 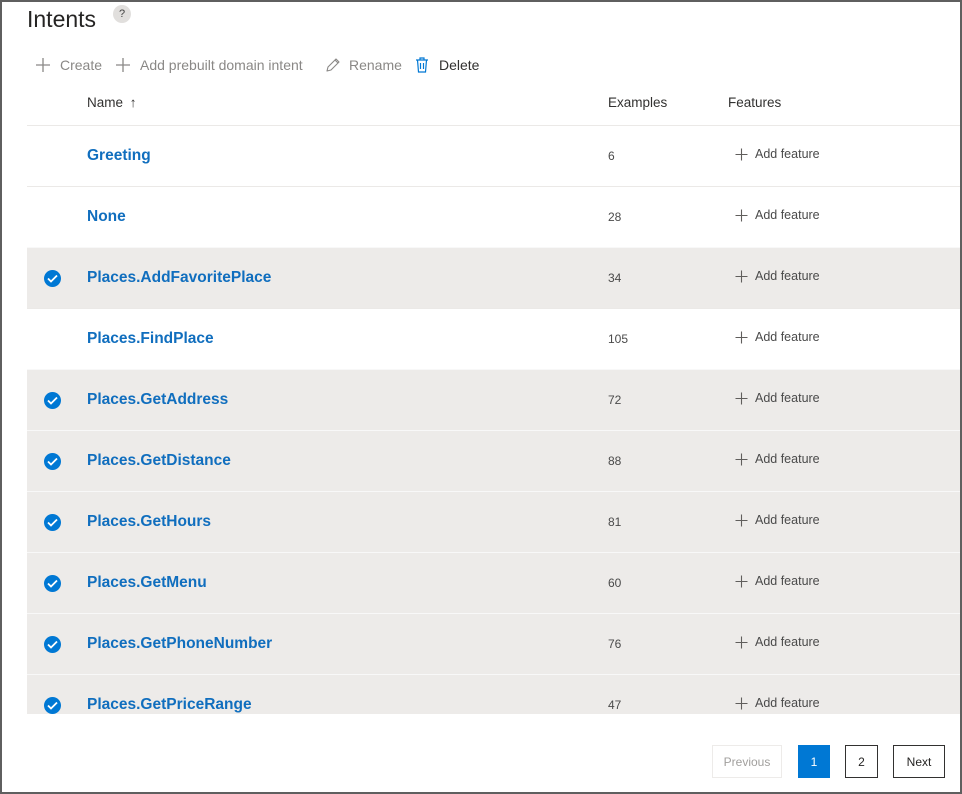 I want to click on table-row: Greeting 6 Add feature, so click(x=493, y=155).